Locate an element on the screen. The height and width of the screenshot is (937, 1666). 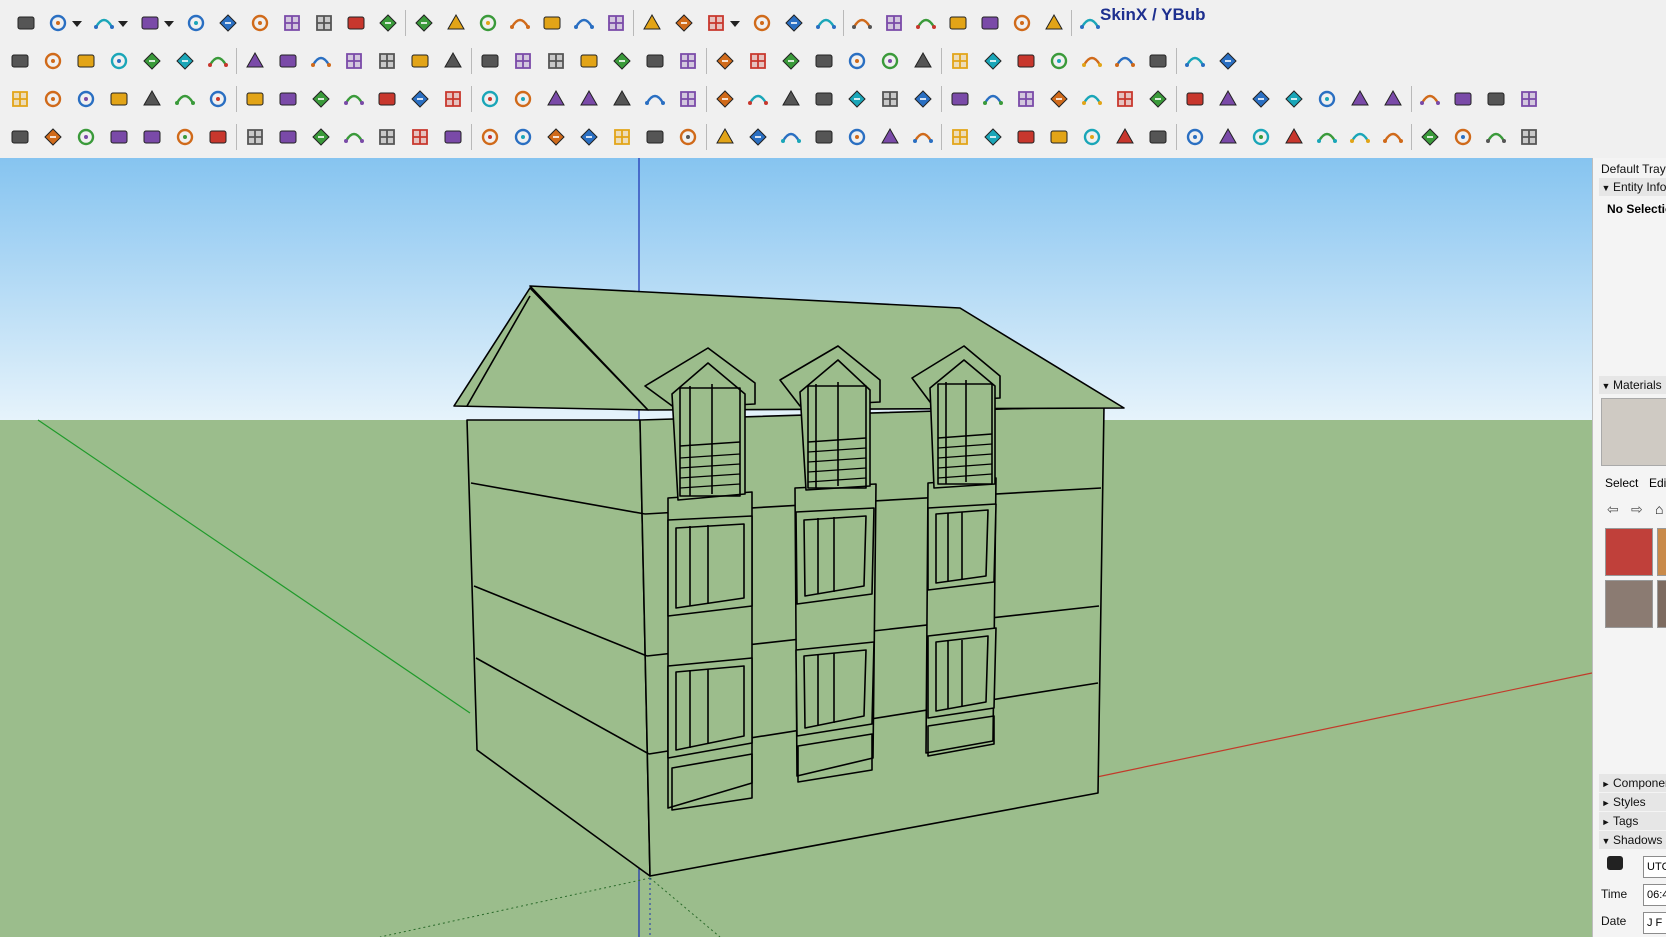
letter-n-icon is located at coordinates (185, 137).